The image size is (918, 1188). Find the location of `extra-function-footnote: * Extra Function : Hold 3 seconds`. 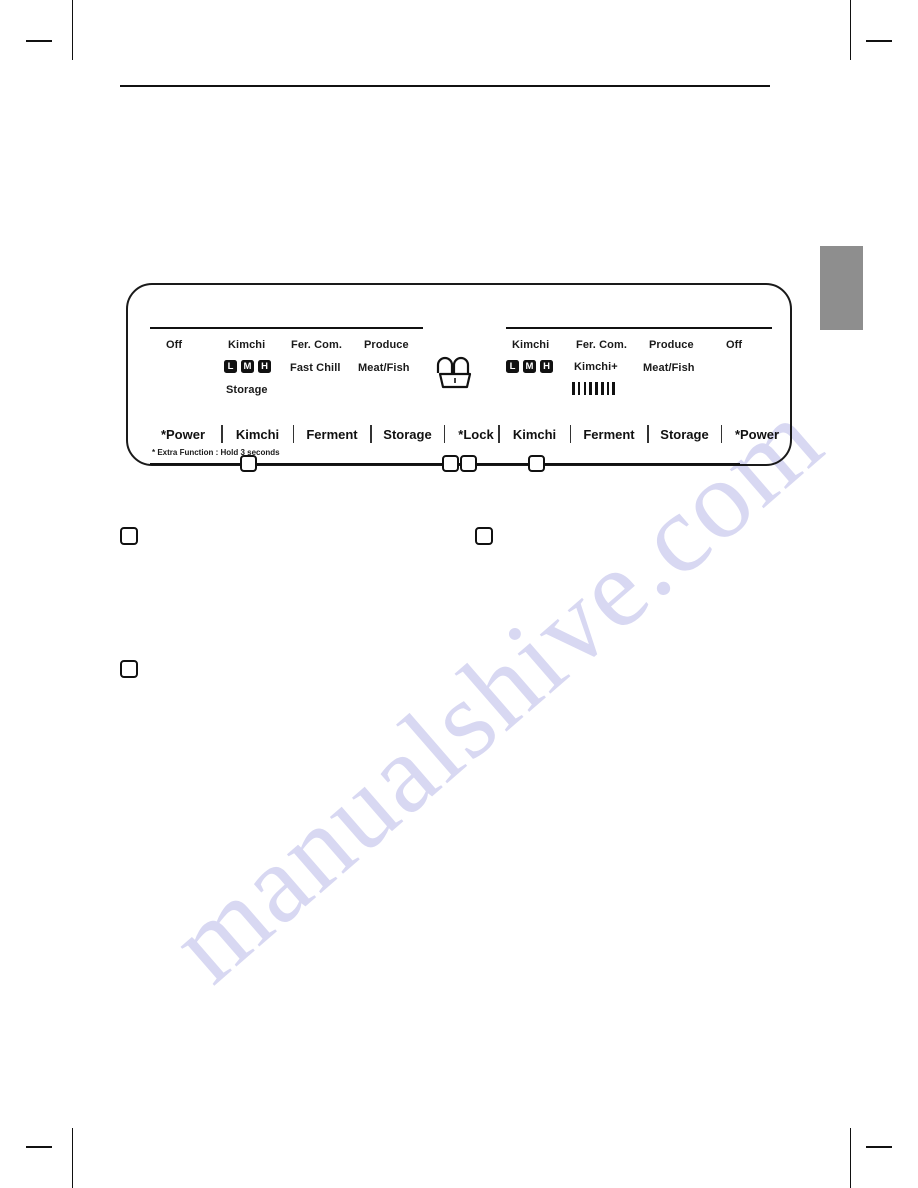

extra-function-footnote: * Extra Function : Hold 3 seconds is located at coordinates (216, 452).